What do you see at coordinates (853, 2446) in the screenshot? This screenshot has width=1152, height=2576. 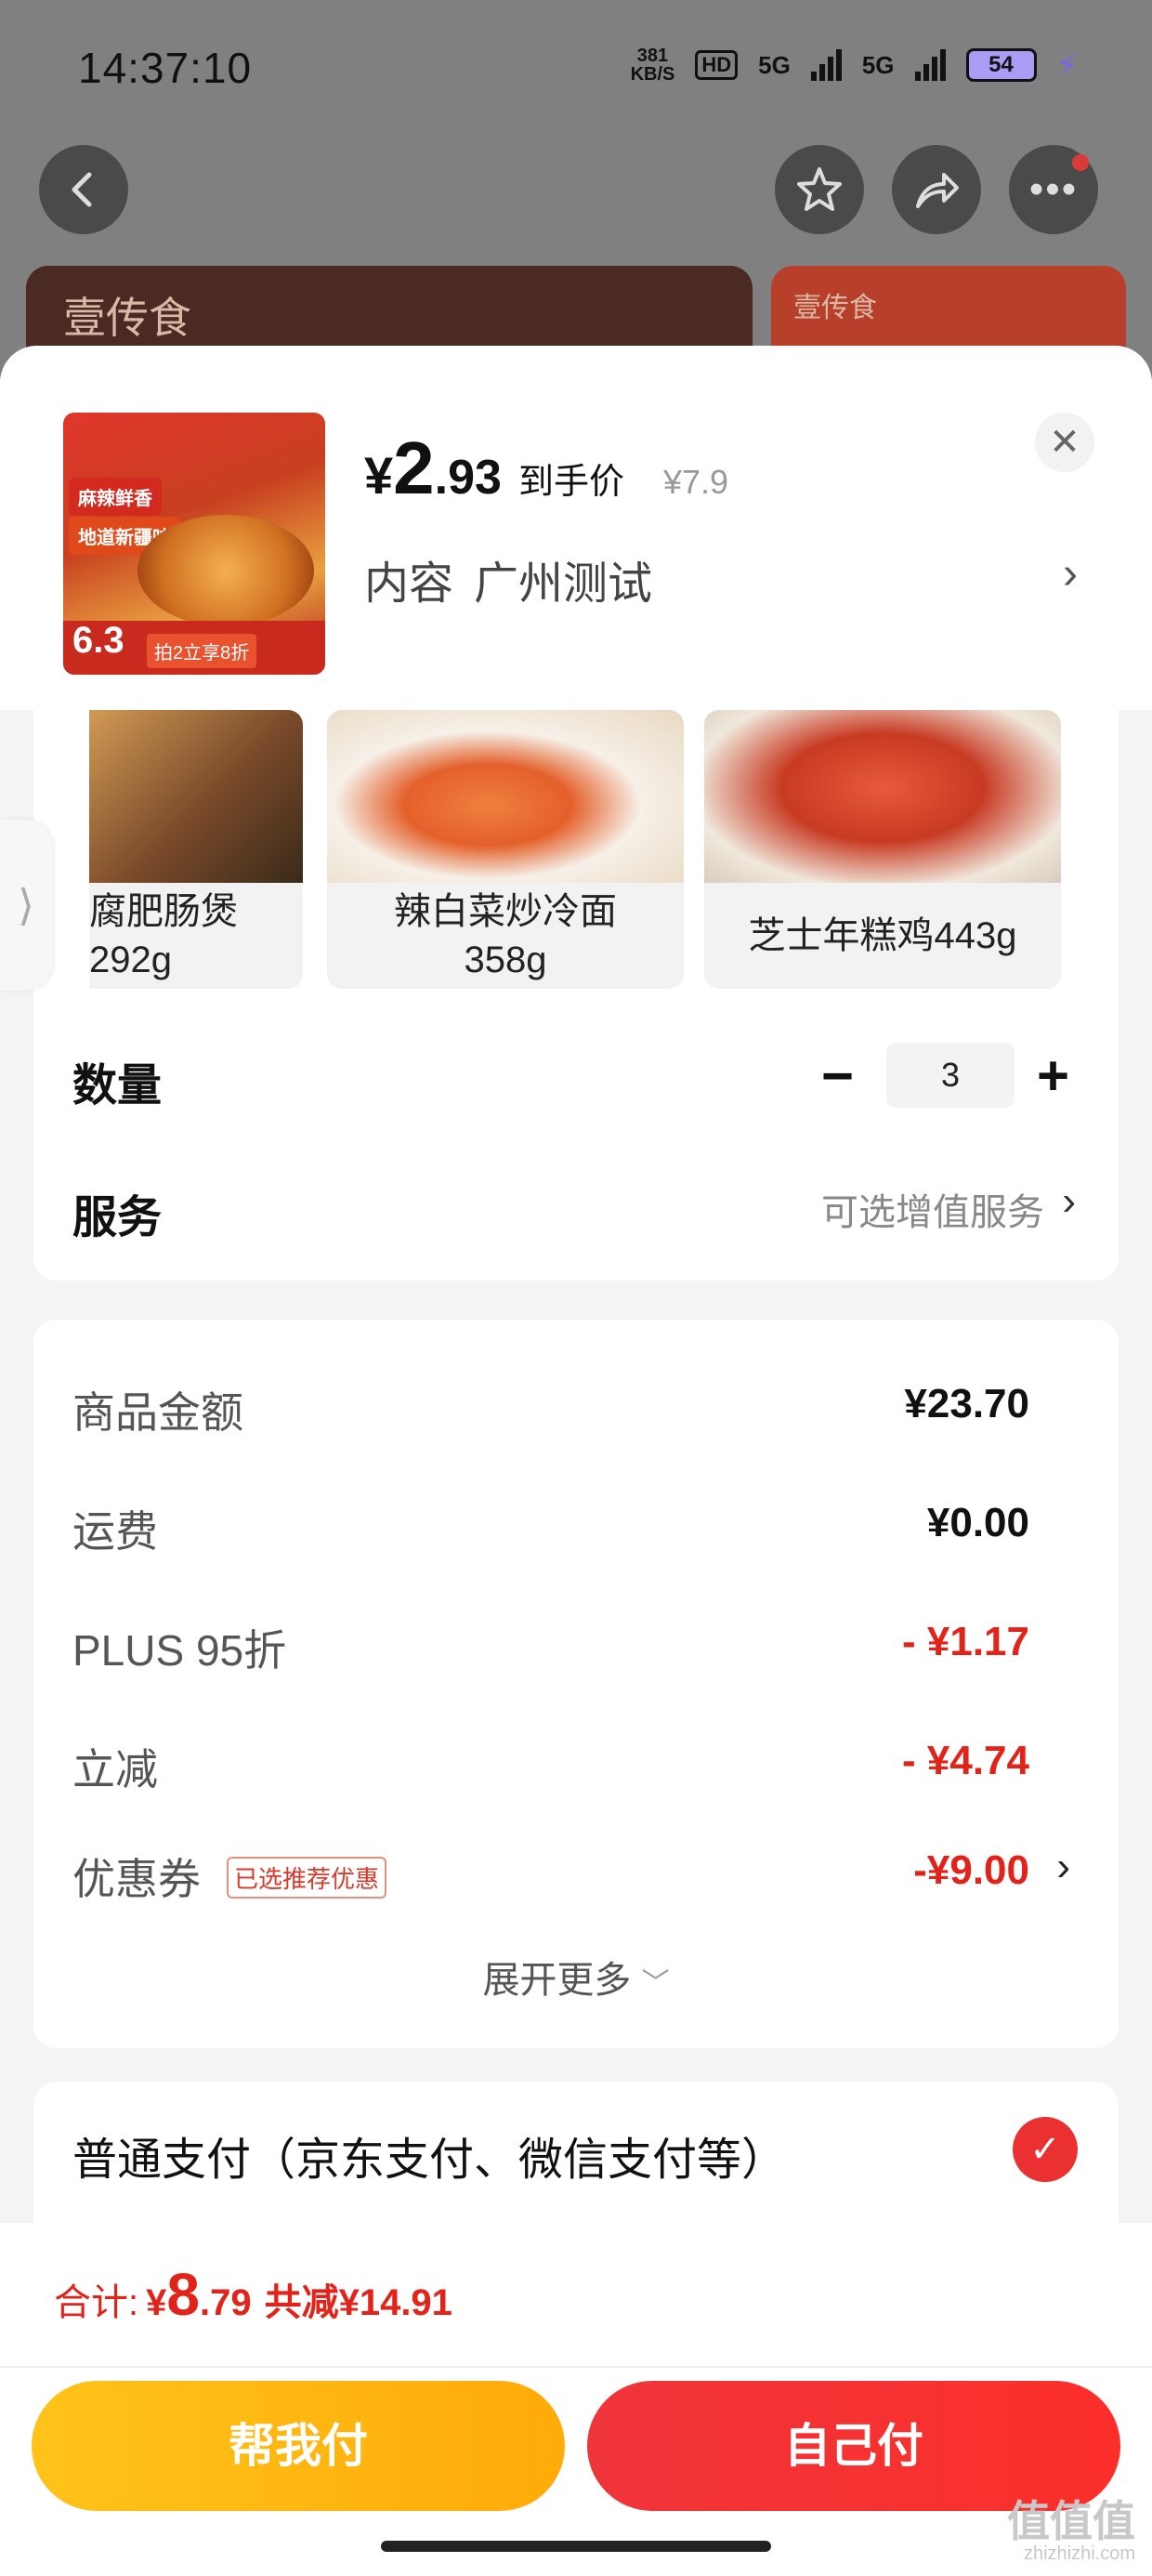 I see `self-pay-button: 自己付` at bounding box center [853, 2446].